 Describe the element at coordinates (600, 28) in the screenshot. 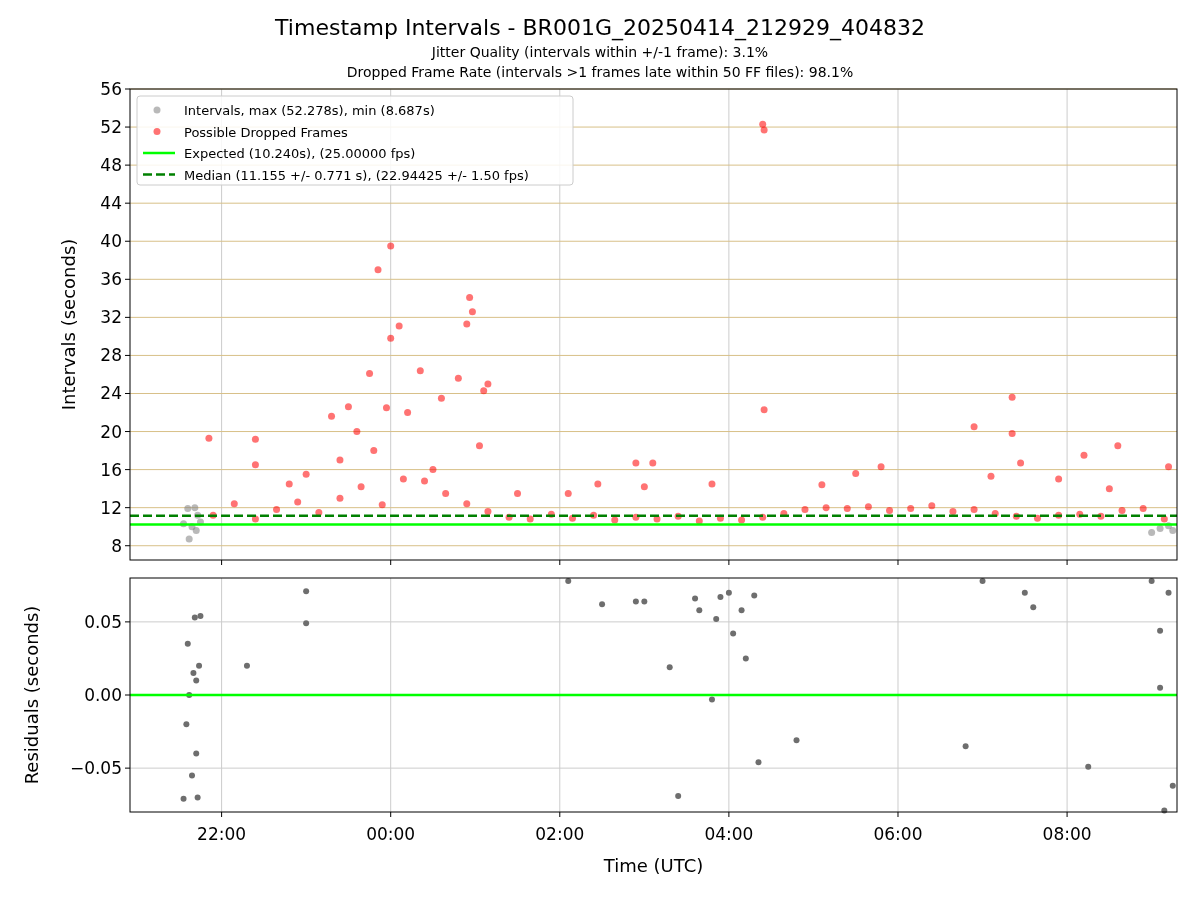

I see `figure-title: Timestamp Intervals - BR001G_20250414_212929_404832` at that location.